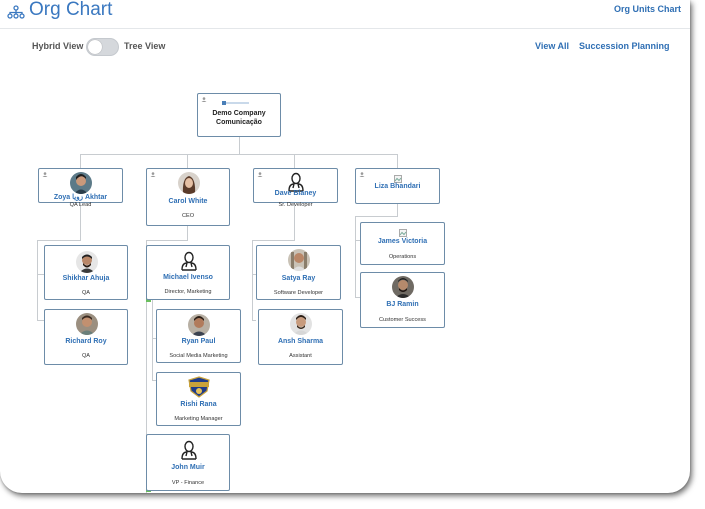 The height and width of the screenshot is (509, 705). I want to click on person-role: CEO, so click(188, 216).